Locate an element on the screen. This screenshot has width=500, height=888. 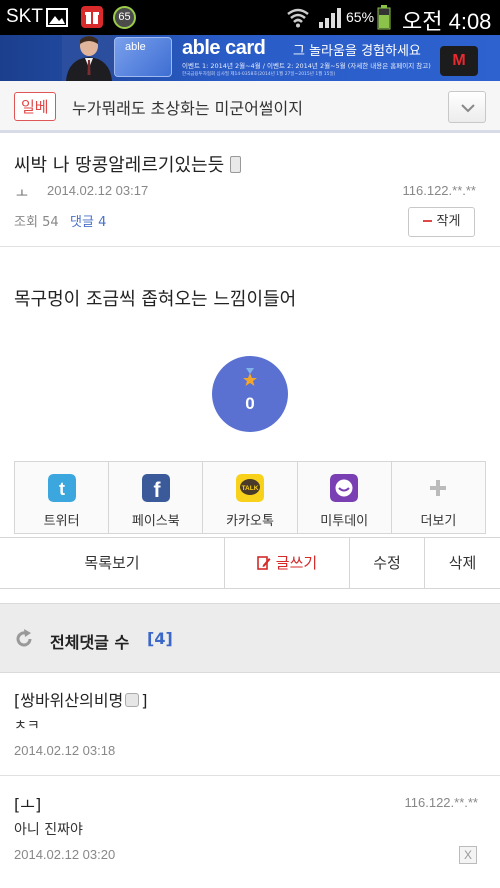
share-twitter-button: t 트위터 is located at coordinates (62, 497).